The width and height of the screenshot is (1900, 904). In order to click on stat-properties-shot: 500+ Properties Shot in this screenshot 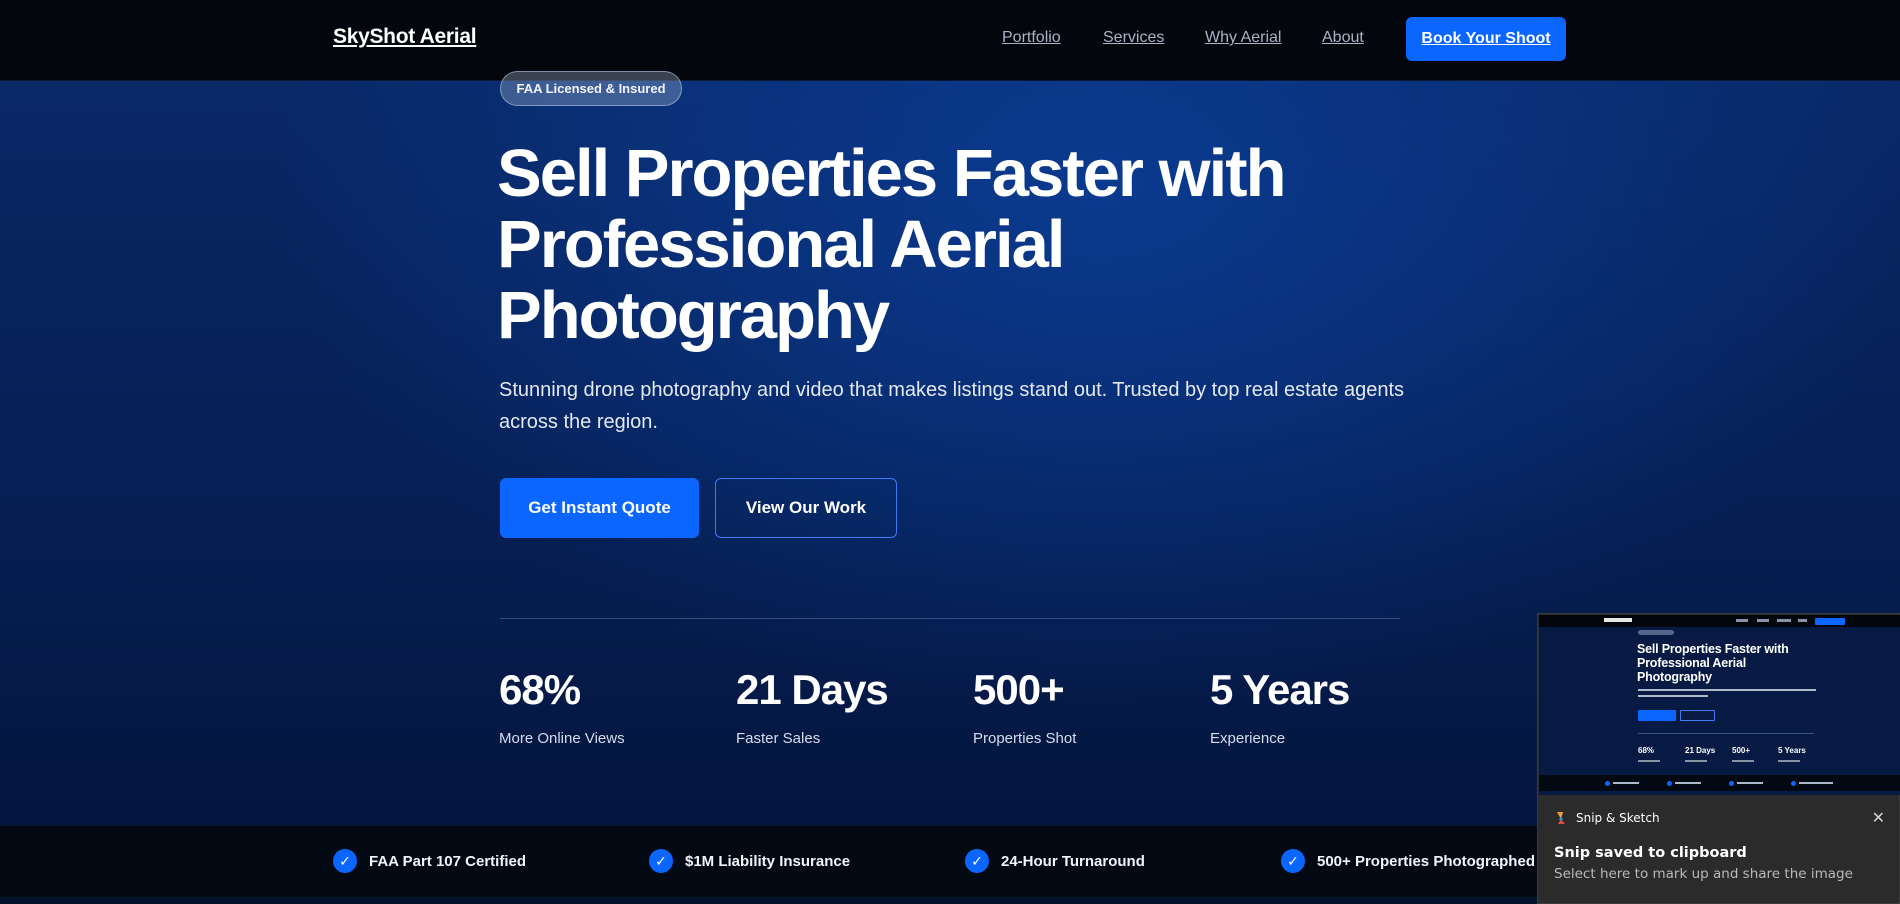, I will do `click(1024, 705)`.